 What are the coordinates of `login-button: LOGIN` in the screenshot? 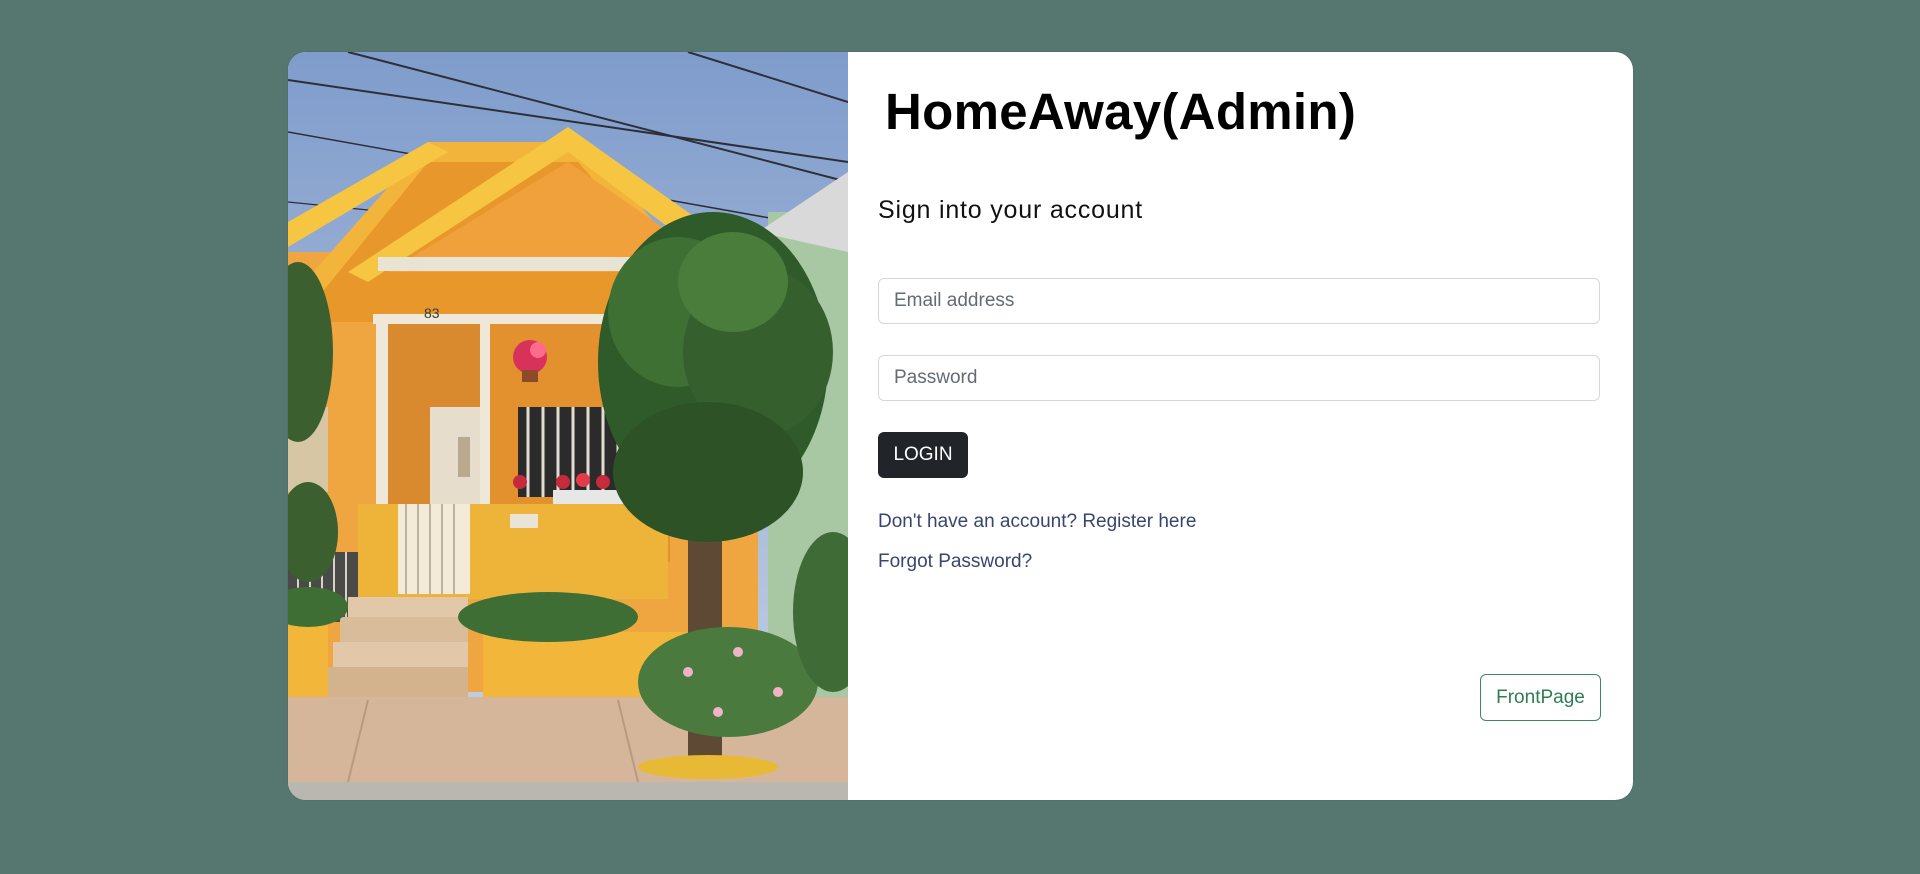 It's located at (923, 455).